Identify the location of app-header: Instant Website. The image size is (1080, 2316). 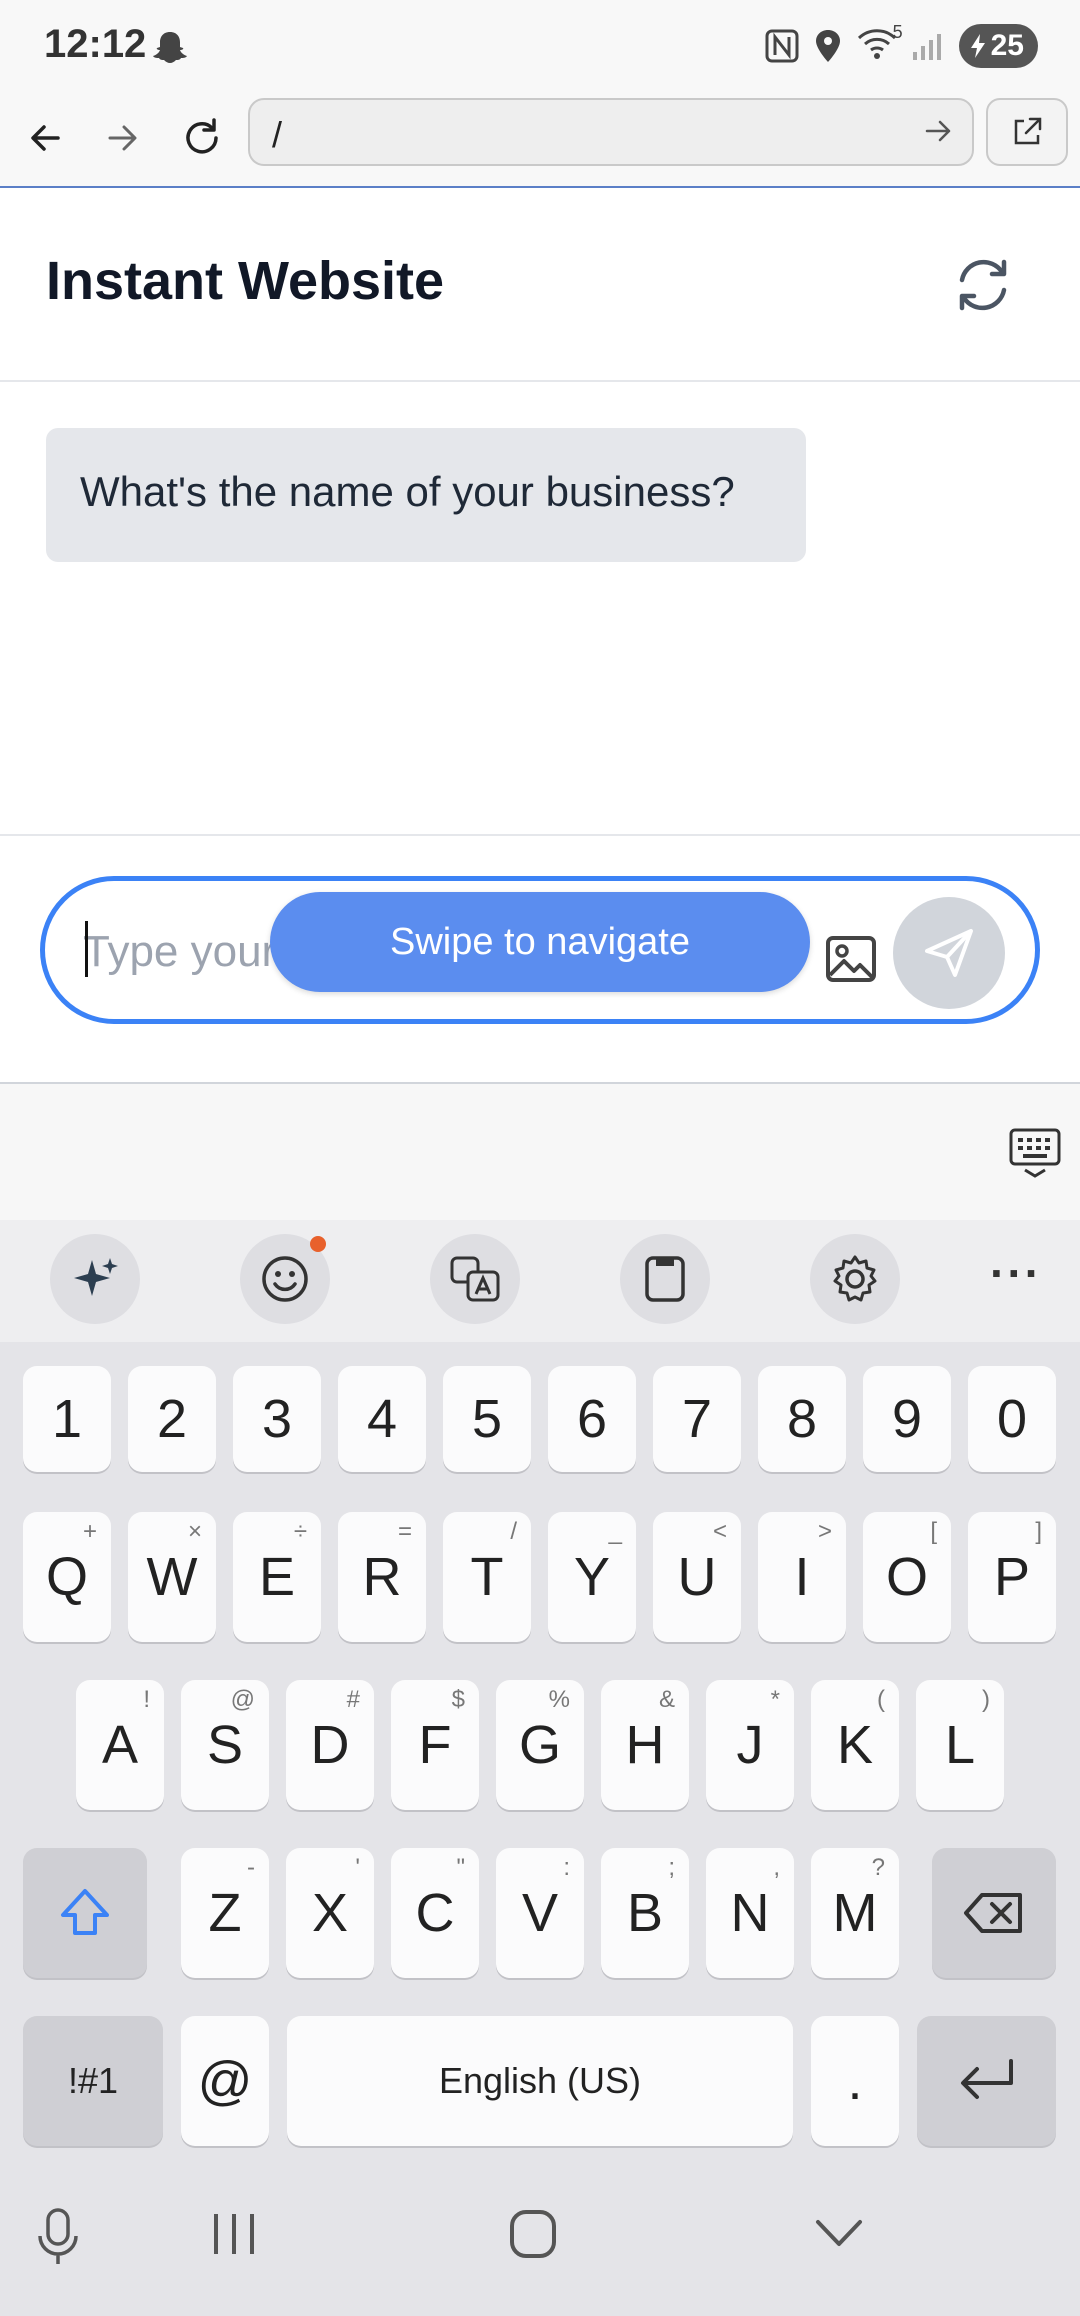
(540, 286).